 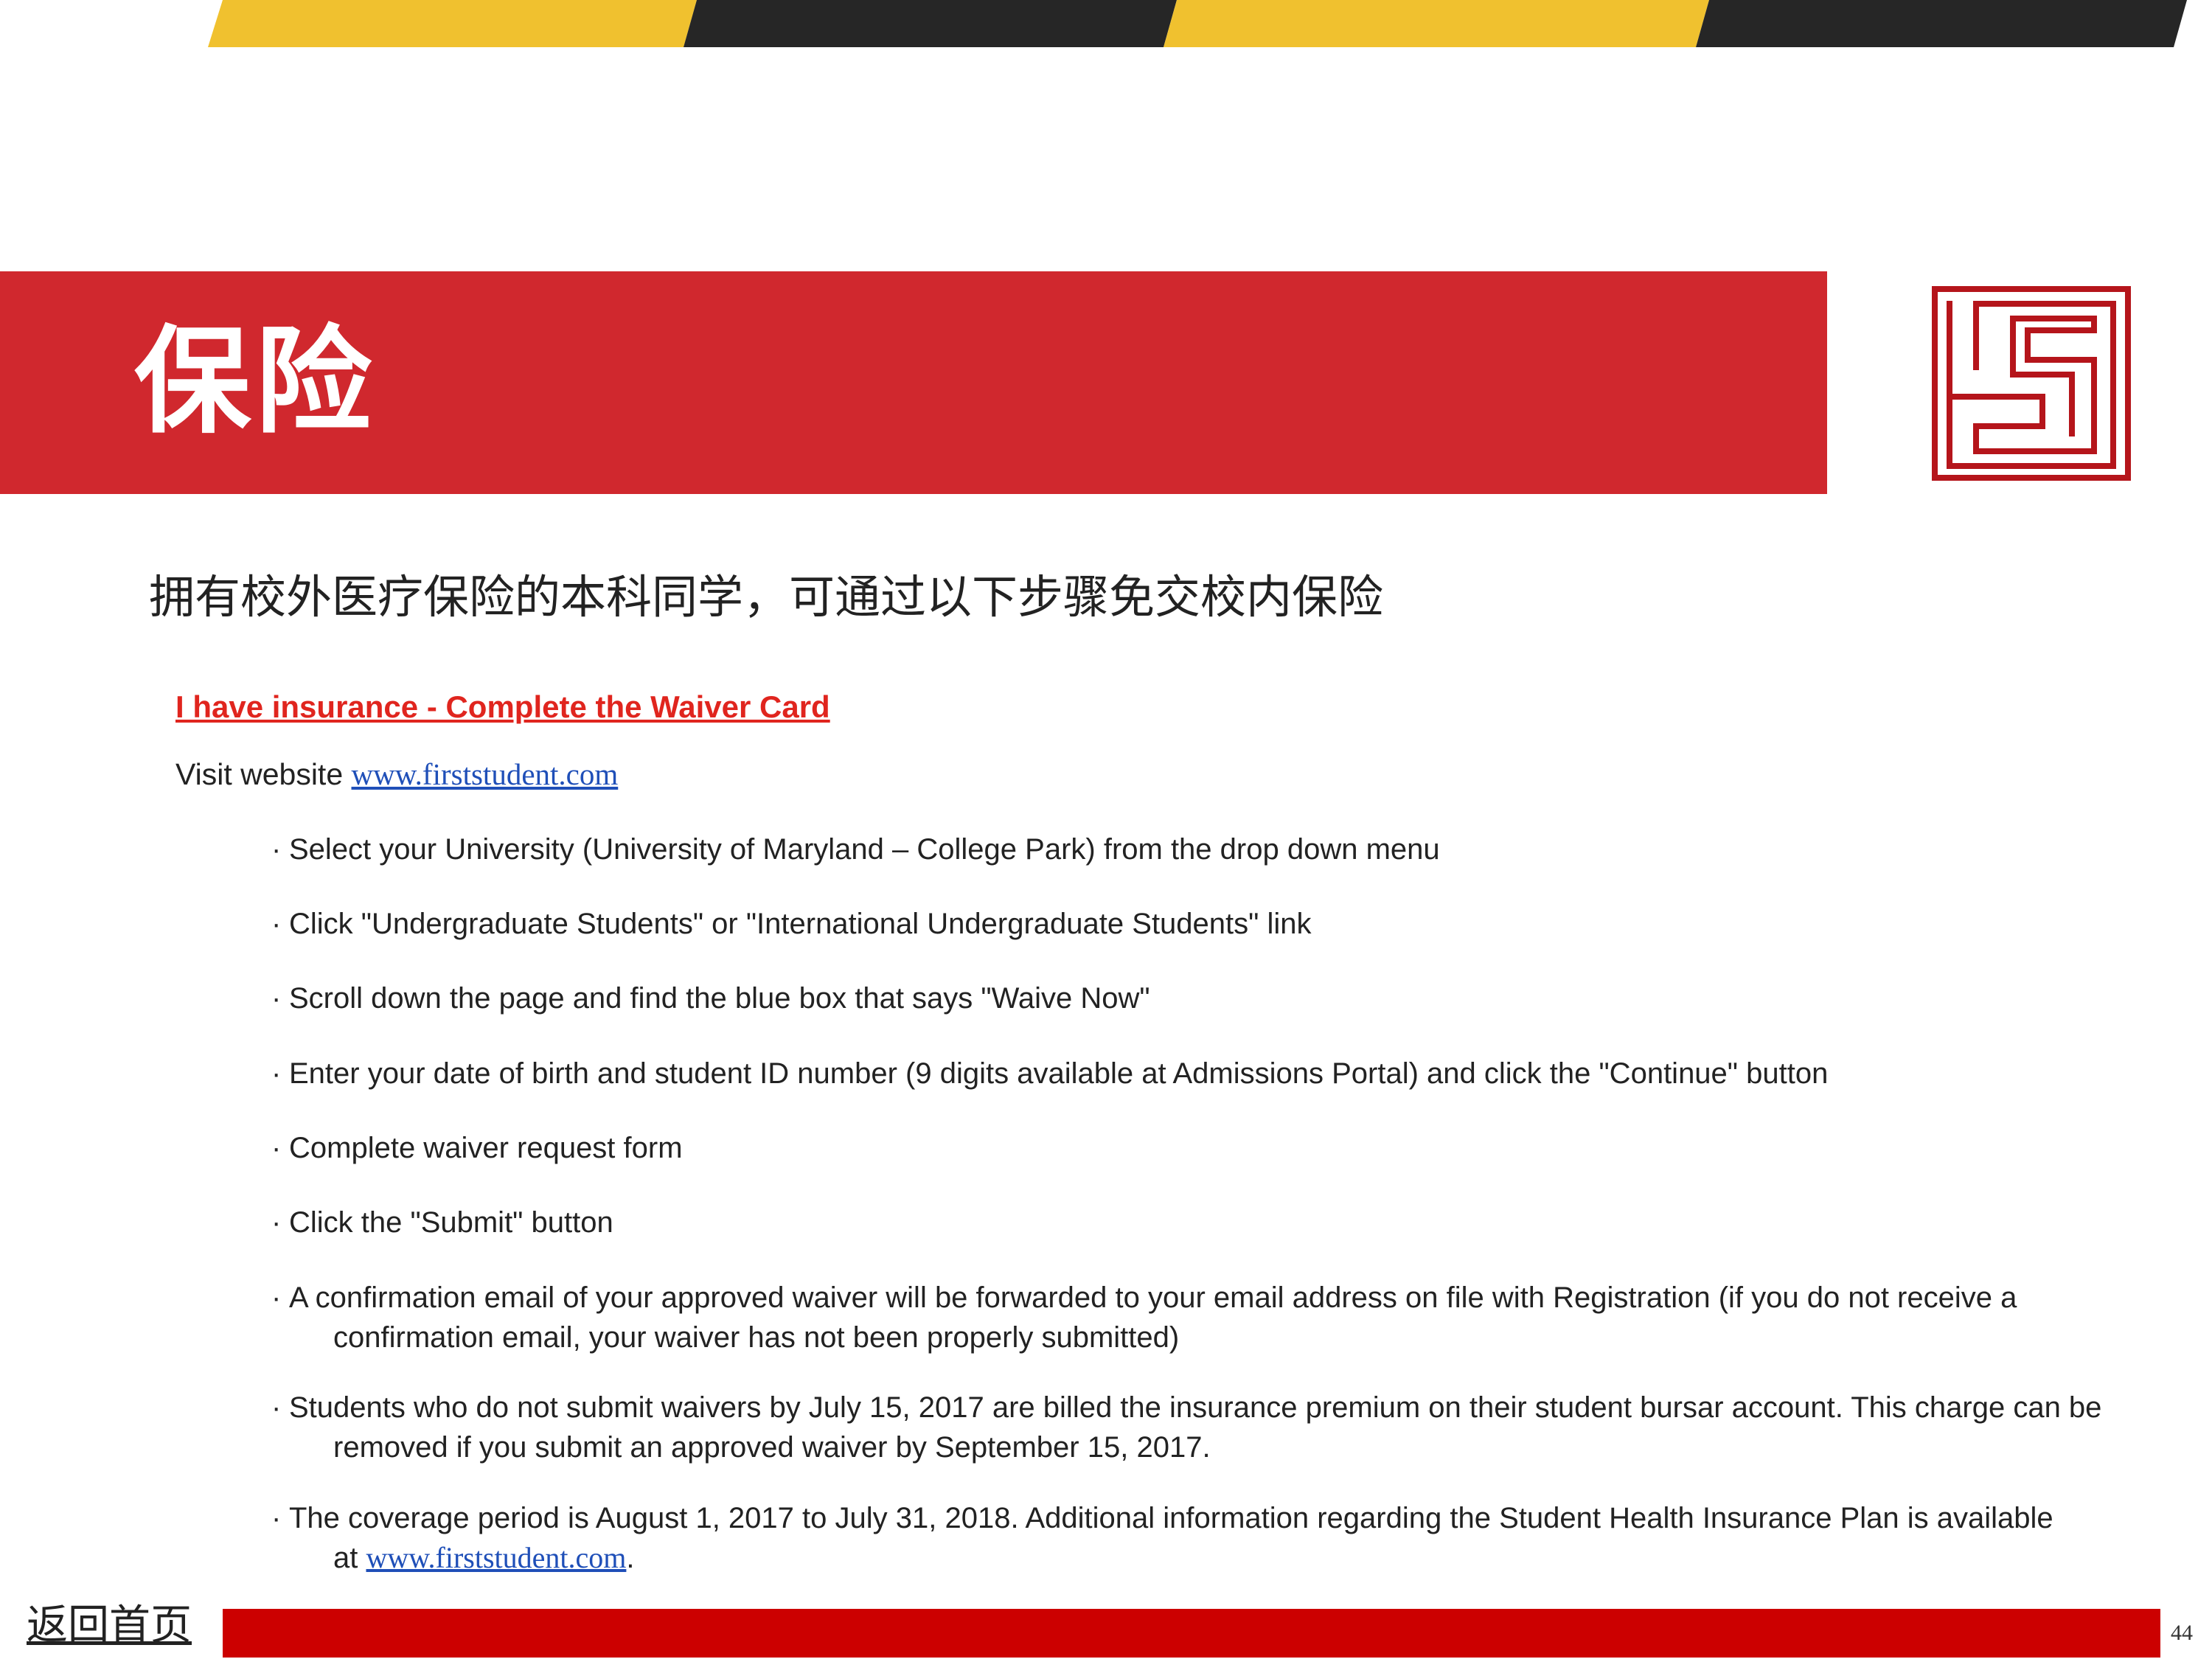 I want to click on page-subtitle: 拥有校外医疗保险的本科同学，可通过以下步骤免交校内保险, so click(x=766, y=597).